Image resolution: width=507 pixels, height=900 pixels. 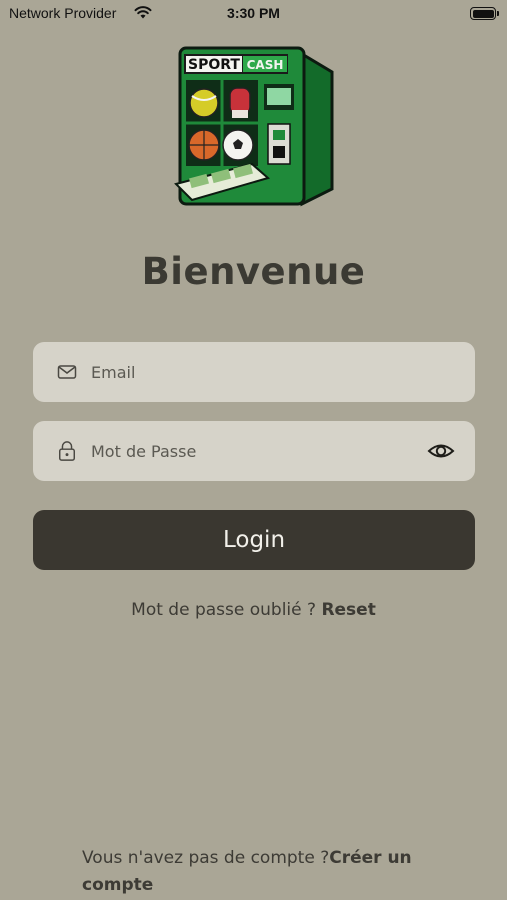 What do you see at coordinates (206, 858) in the screenshot?
I see `signup-text: Vous n'avez pas de compte ?` at bounding box center [206, 858].